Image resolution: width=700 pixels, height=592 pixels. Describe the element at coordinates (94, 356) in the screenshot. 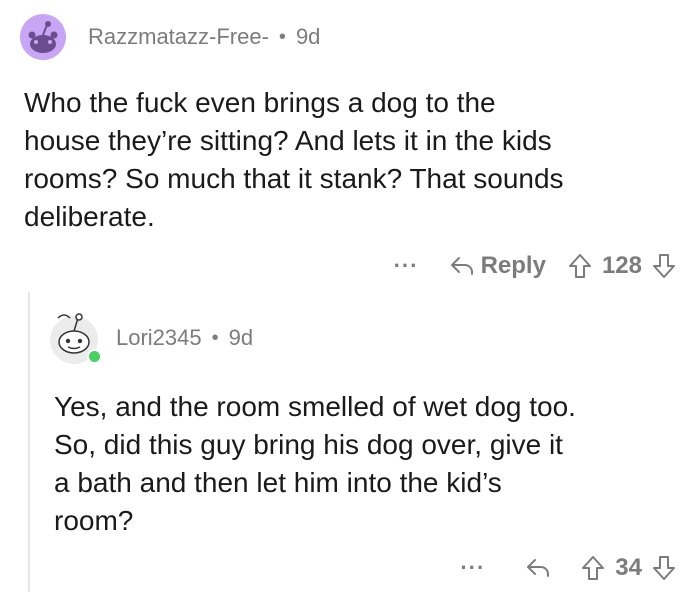

I see `online-status-dot` at that location.